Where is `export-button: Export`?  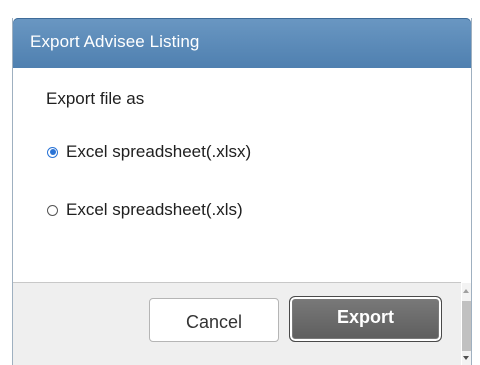 export-button: Export is located at coordinates (365, 319).